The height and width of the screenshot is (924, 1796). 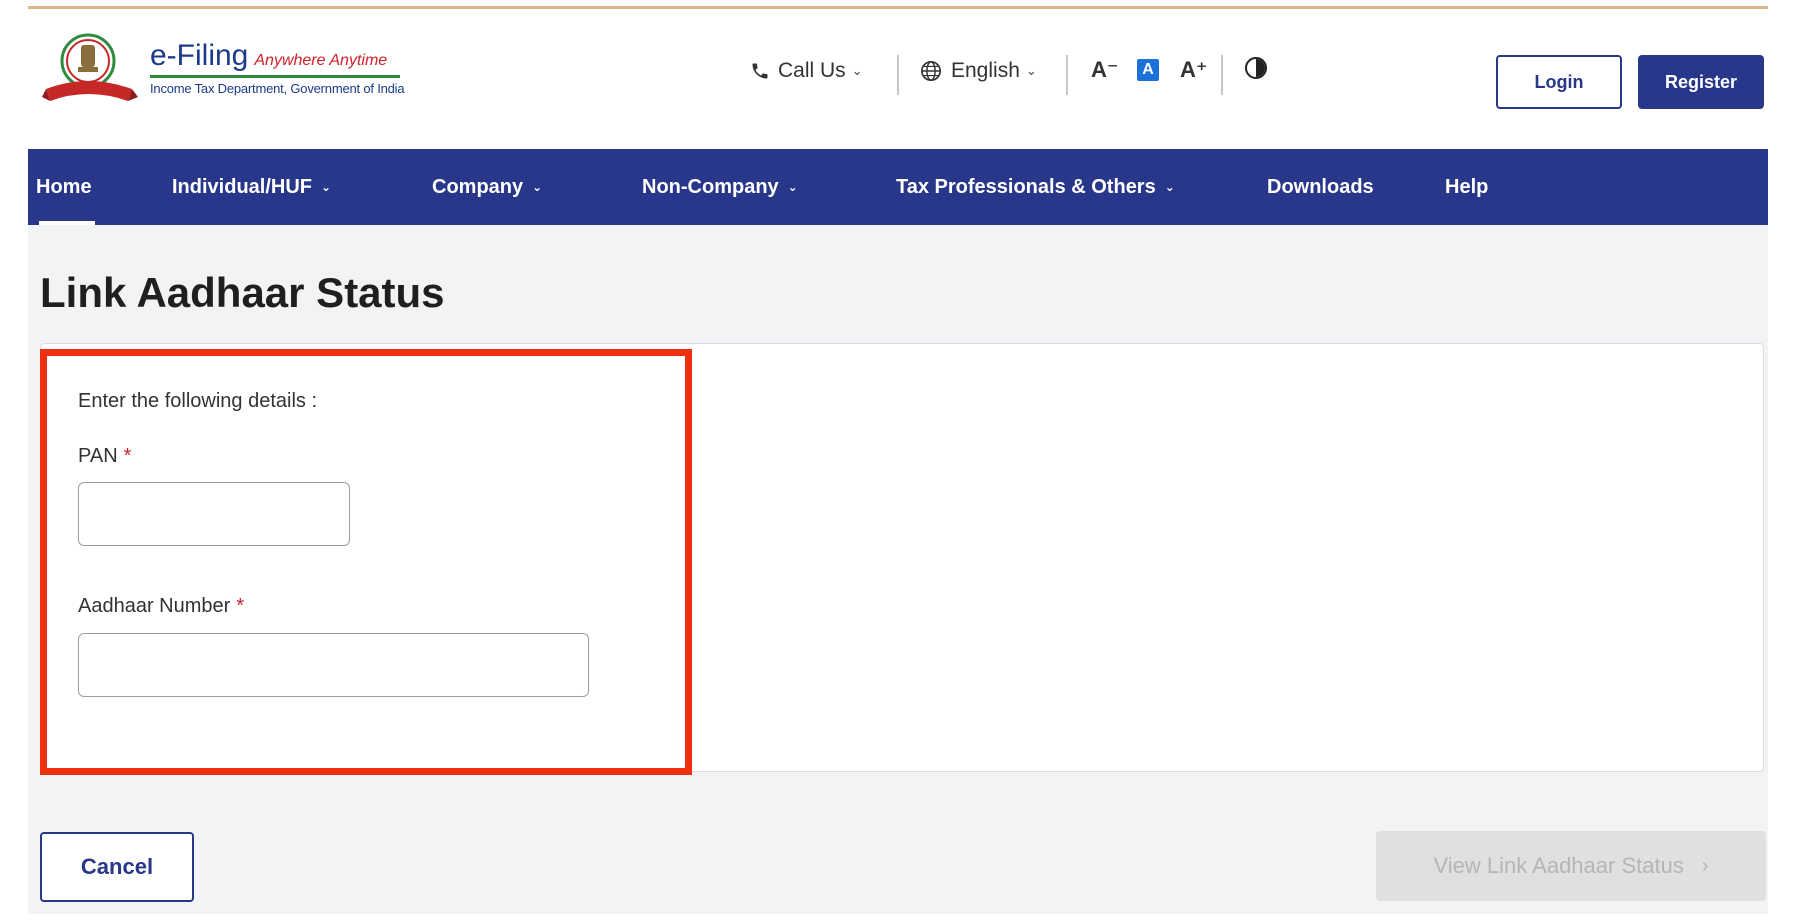 I want to click on nav-item-label: Home, so click(x=64, y=186).